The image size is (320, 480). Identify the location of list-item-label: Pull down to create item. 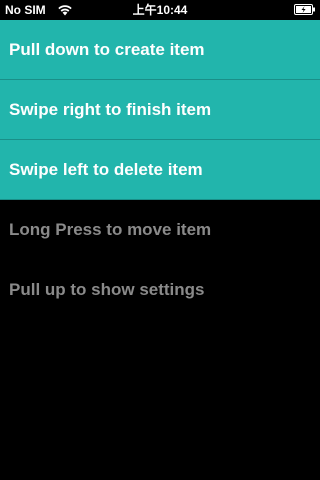
(107, 49).